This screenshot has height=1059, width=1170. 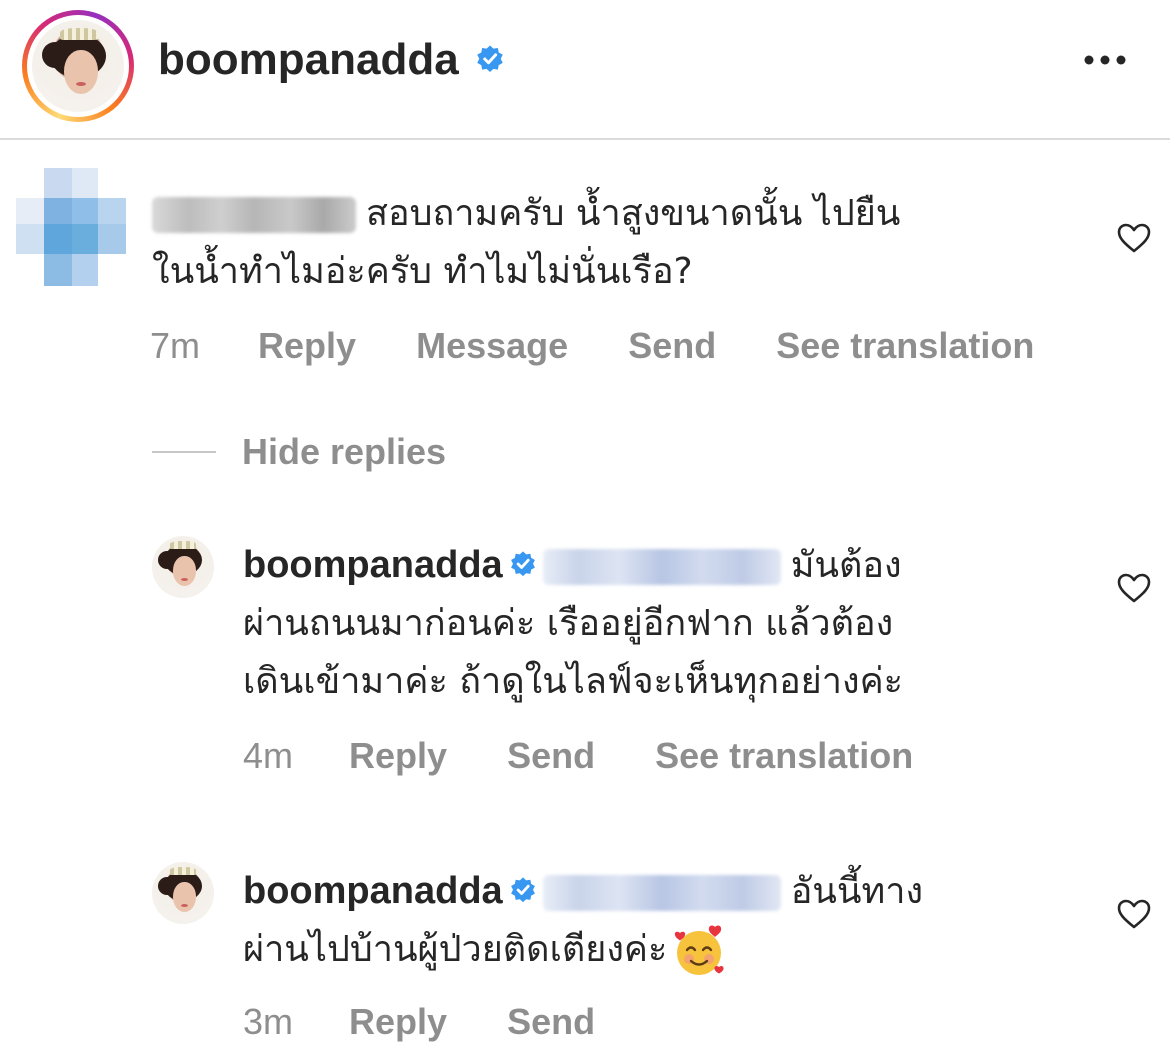 What do you see at coordinates (71, 227) in the screenshot?
I see `commenter-avatar-blurred` at bounding box center [71, 227].